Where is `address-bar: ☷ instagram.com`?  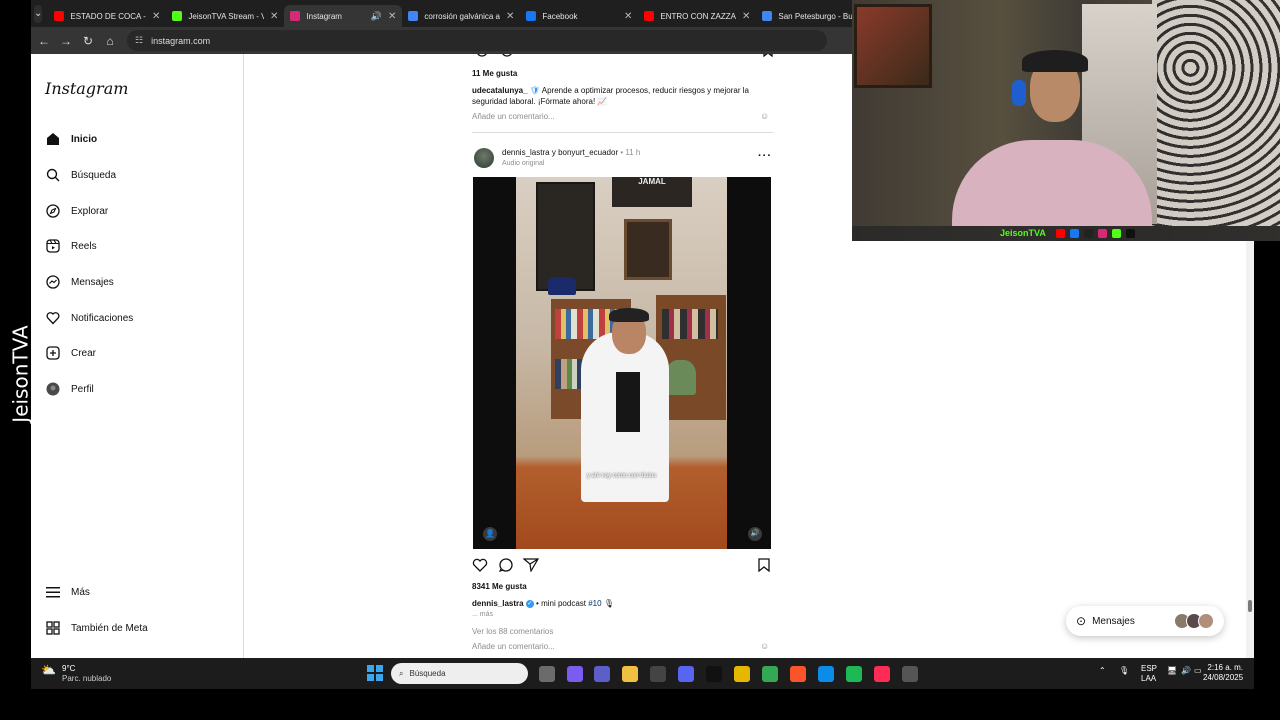 address-bar: ☷ instagram.com is located at coordinates (477, 40).